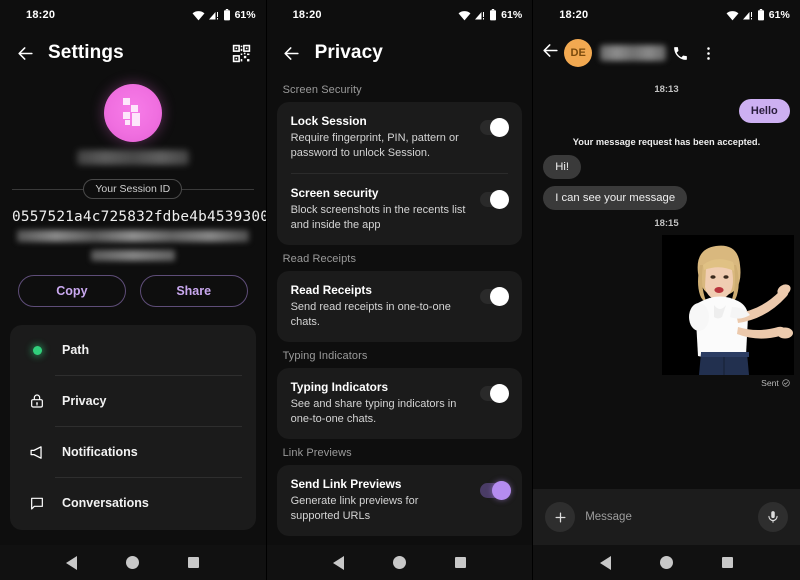  I want to click on plus-icon, so click(560, 517).